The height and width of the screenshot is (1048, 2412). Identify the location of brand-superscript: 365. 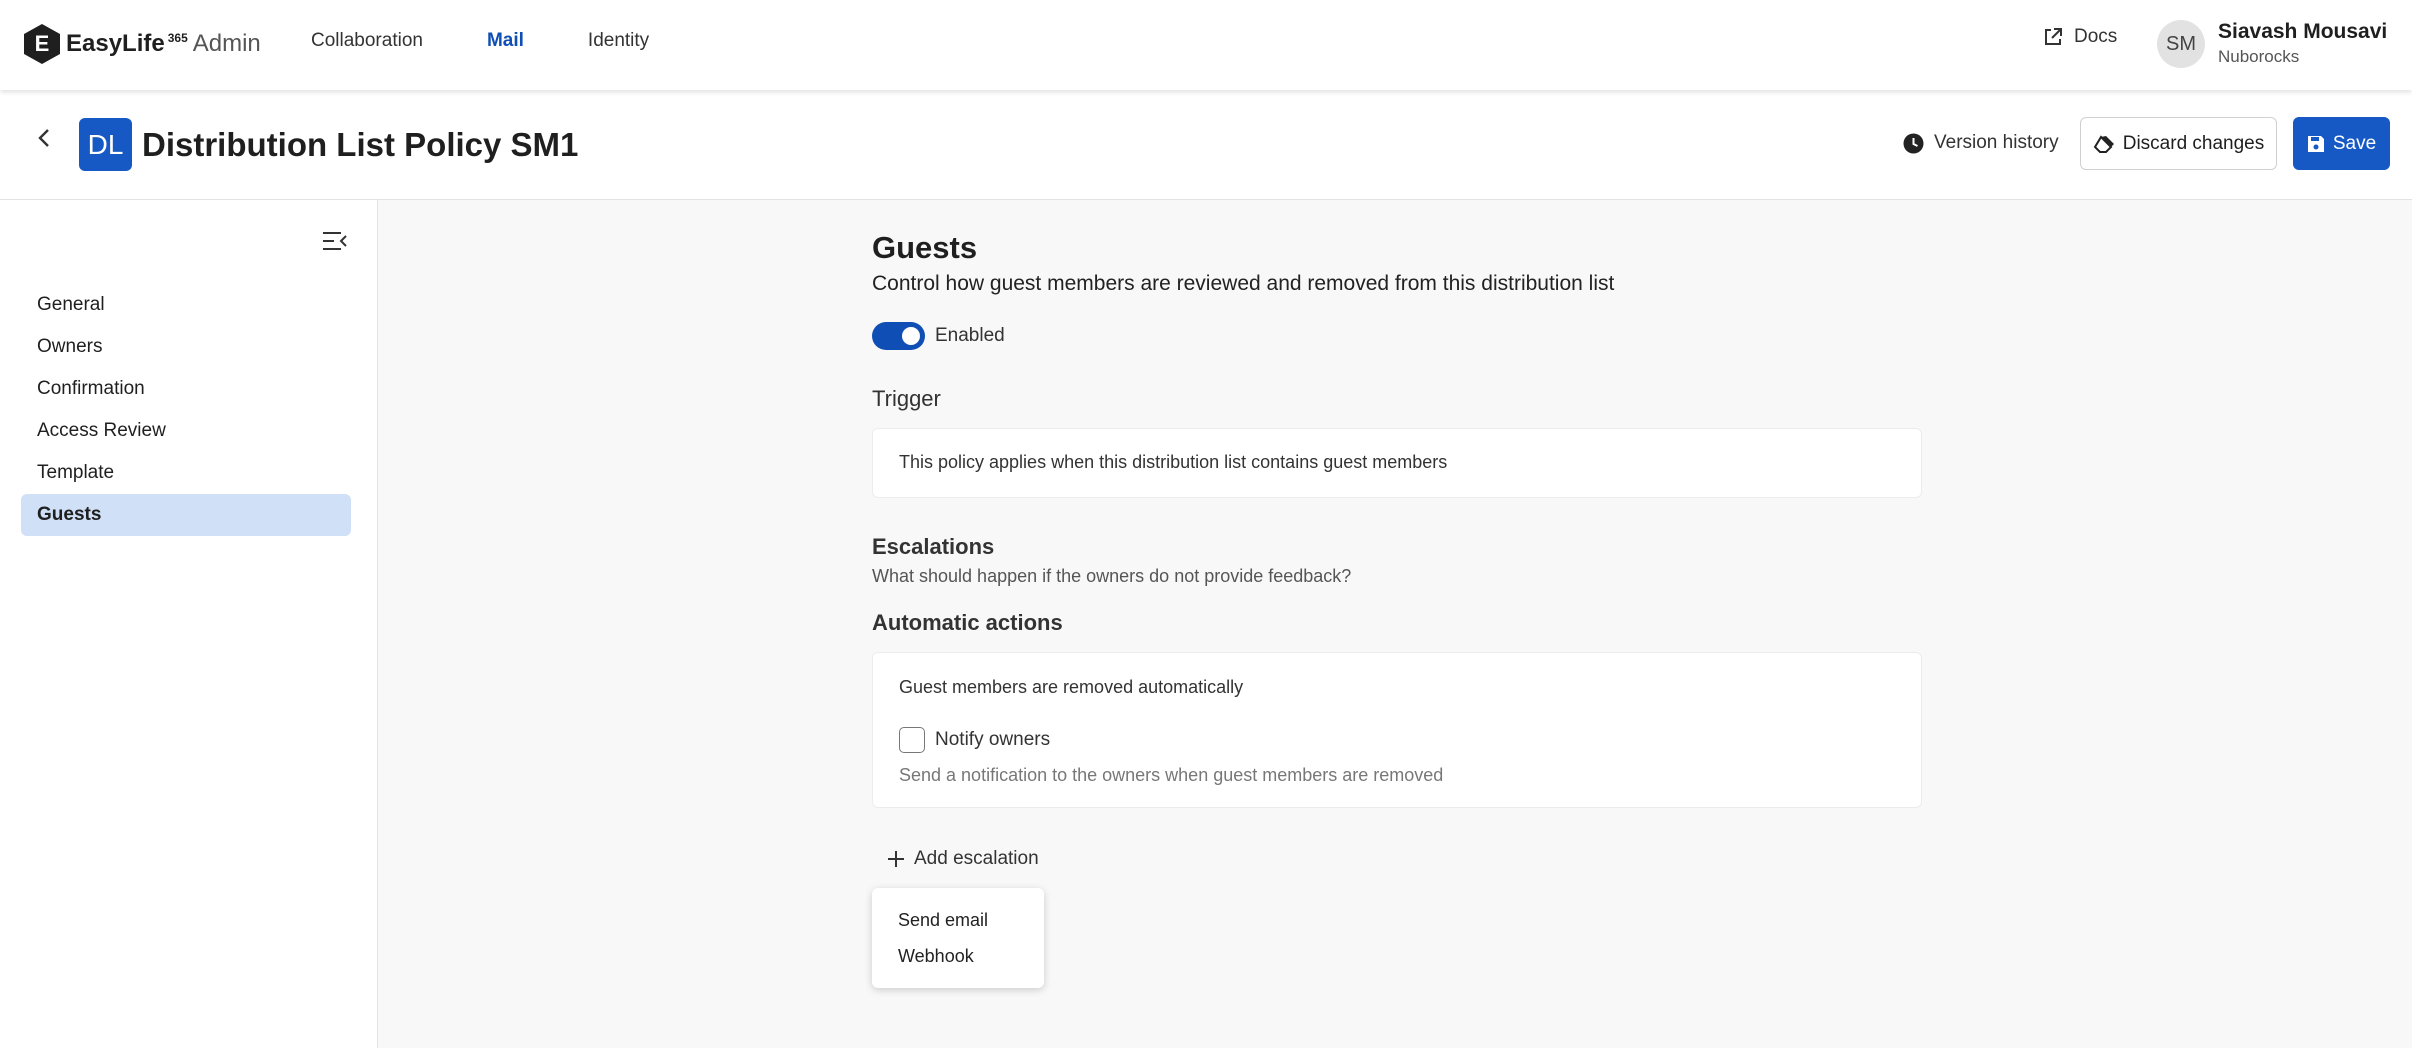
(177, 38).